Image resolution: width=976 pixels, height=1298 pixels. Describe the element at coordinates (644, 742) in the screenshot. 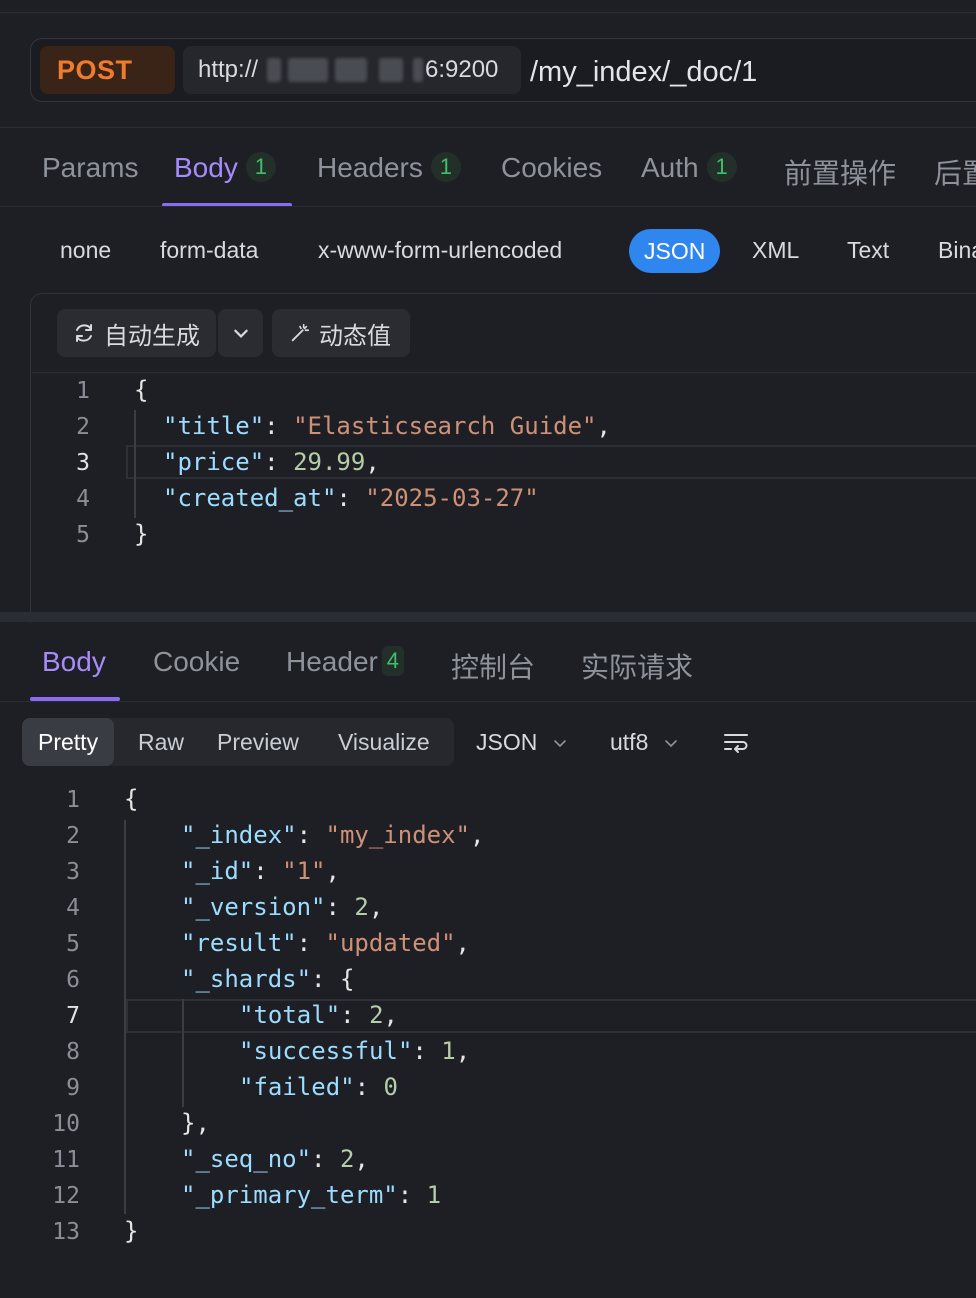

I see `encoding-select: utf8` at that location.